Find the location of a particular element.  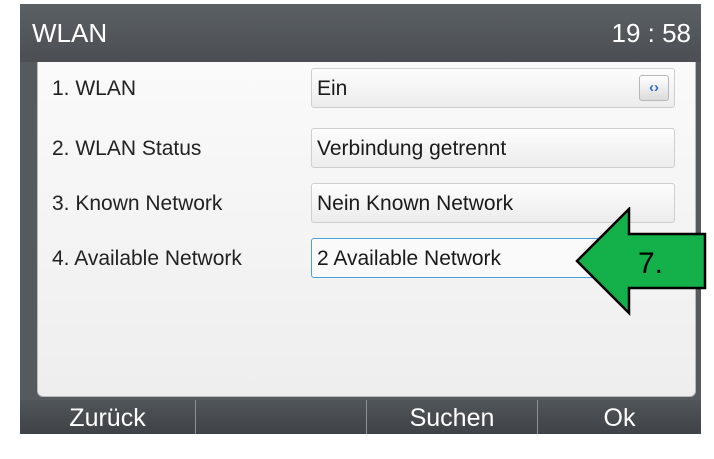

field-value: Nein Known Network is located at coordinates (415, 203).